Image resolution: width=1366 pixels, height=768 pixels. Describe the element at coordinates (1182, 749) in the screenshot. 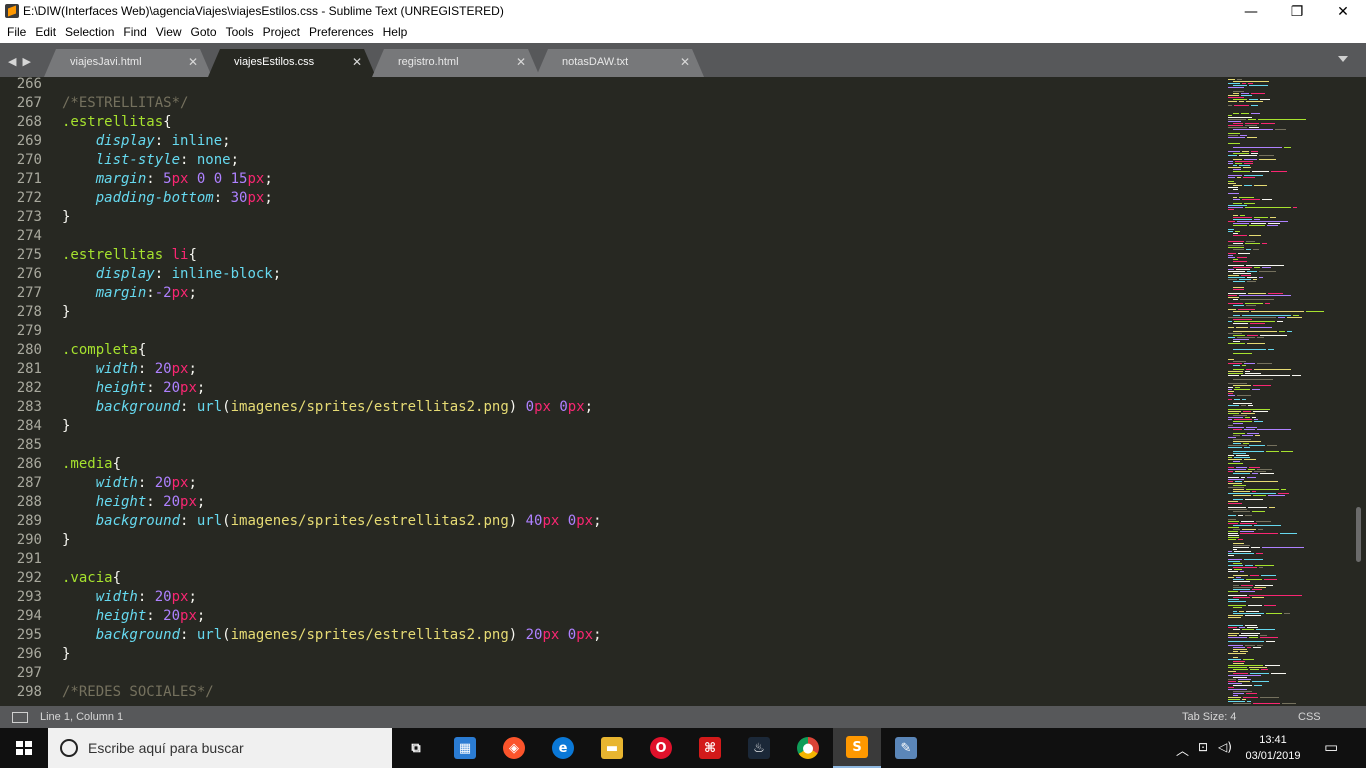

I see `show-hidden-icons-icon: ︿` at that location.